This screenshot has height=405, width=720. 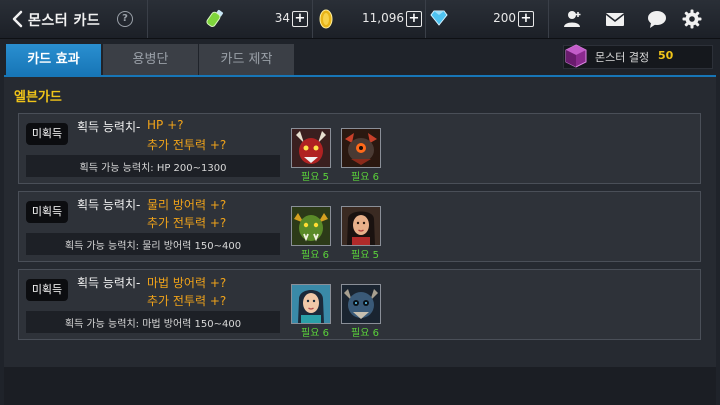 What do you see at coordinates (414, 19) in the screenshot?
I see `add-gold-button: +` at bounding box center [414, 19].